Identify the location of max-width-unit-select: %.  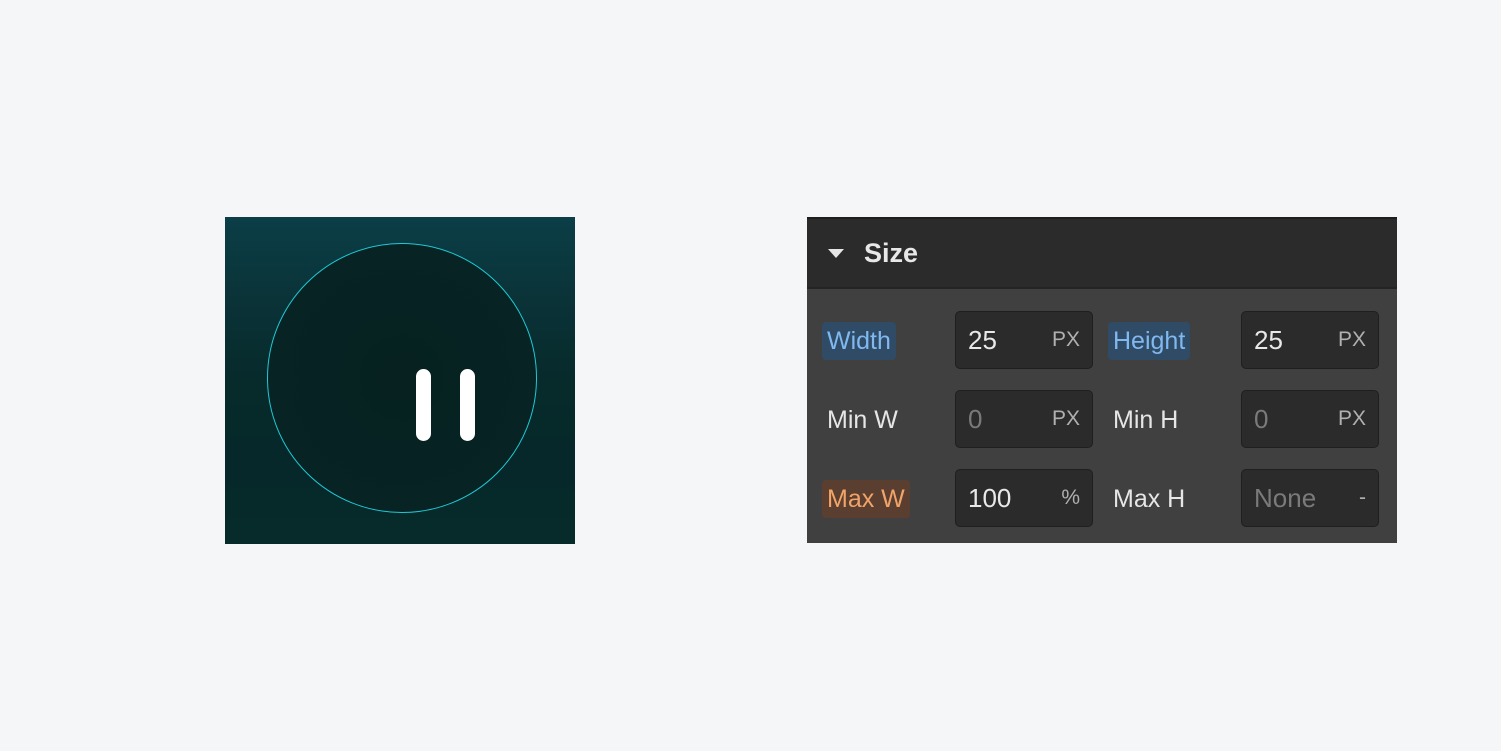
(1070, 498).